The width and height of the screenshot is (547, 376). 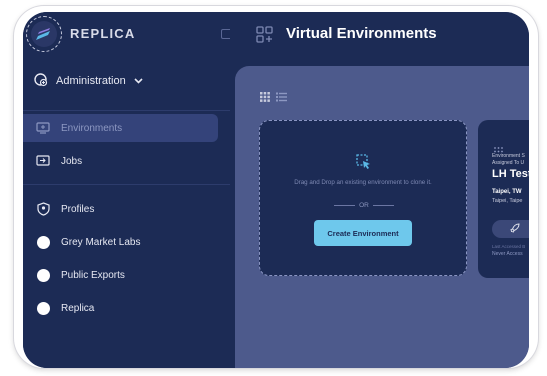 I want to click on profile-shield-icon, so click(x=43, y=209).